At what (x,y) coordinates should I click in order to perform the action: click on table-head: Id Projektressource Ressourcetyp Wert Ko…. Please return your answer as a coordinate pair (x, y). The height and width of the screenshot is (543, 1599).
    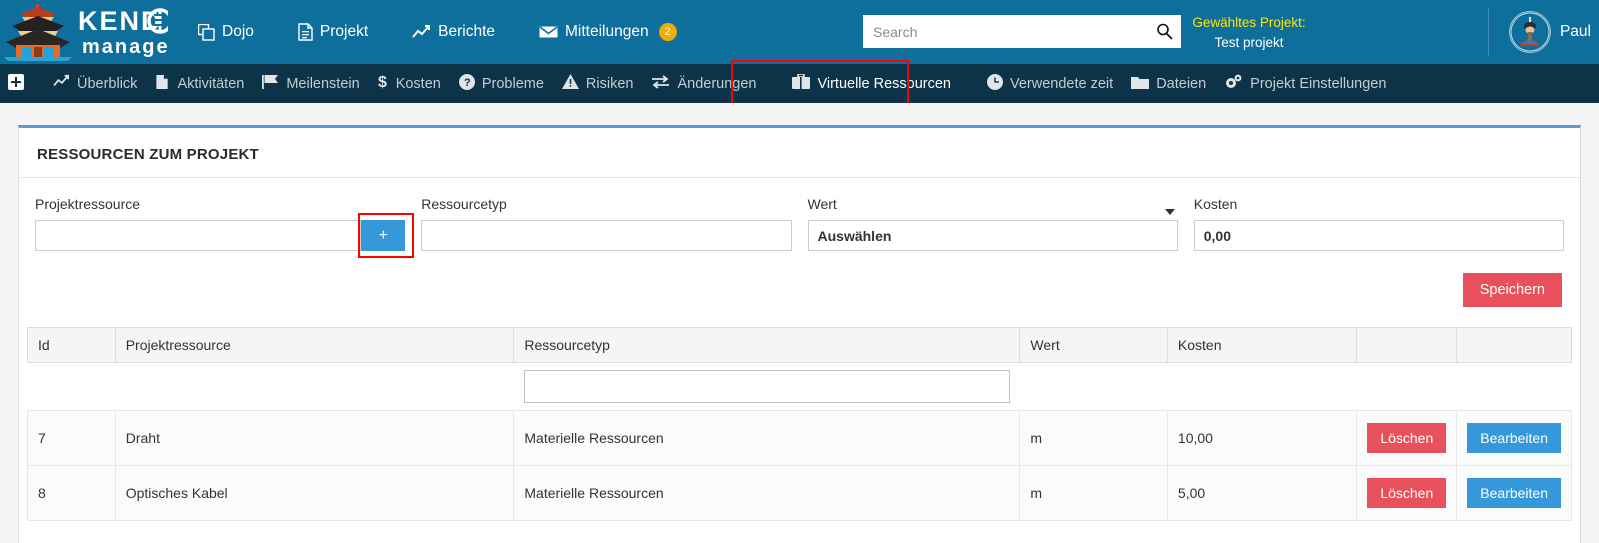
    Looking at the image, I should click on (799, 345).